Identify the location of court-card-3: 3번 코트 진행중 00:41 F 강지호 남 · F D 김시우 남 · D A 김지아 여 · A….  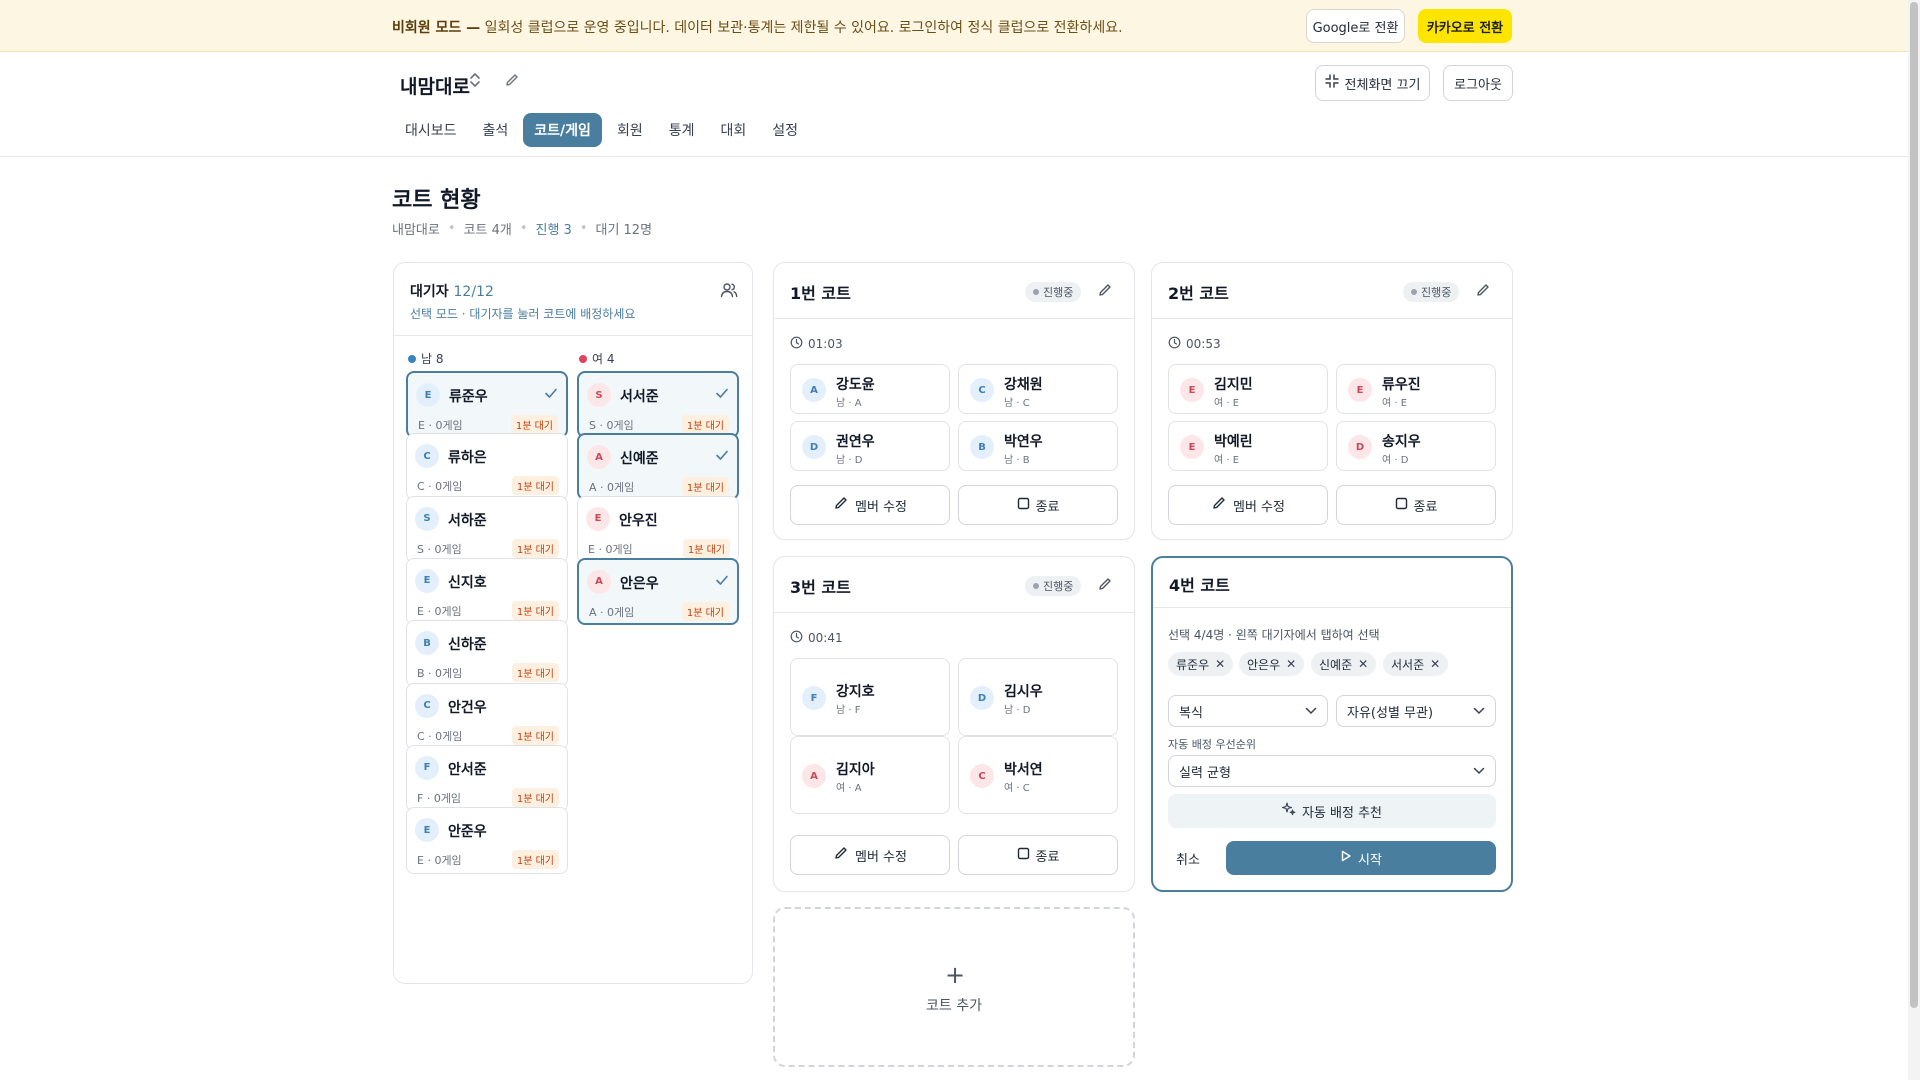
(954, 724).